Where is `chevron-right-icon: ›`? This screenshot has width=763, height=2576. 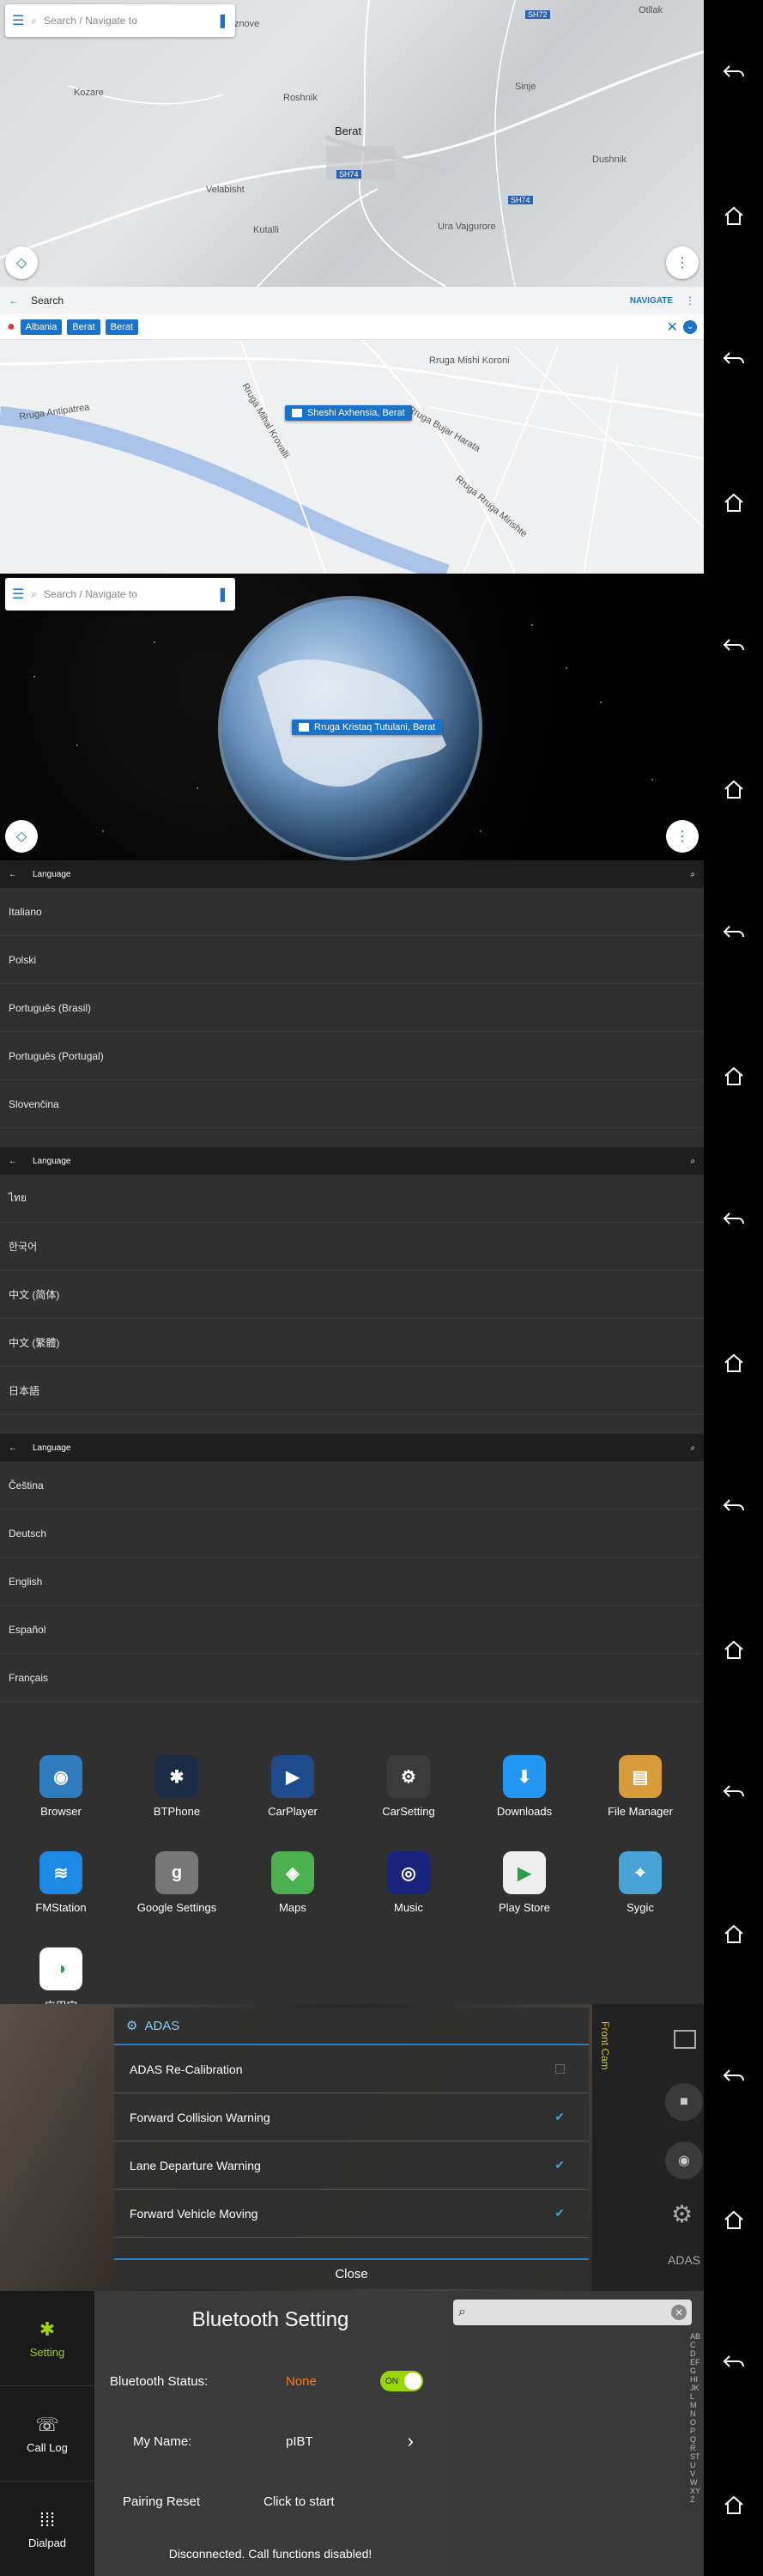 chevron-right-icon: › is located at coordinates (419, 2441).